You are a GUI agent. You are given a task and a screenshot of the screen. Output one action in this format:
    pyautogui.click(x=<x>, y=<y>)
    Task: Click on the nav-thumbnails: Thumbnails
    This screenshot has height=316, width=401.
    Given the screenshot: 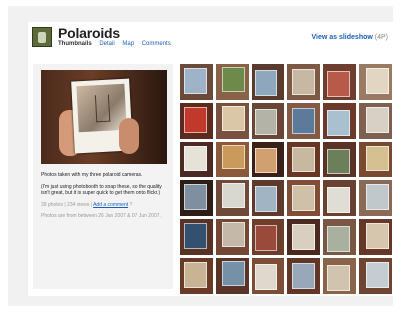 What is the action you would take?
    pyautogui.click(x=75, y=44)
    